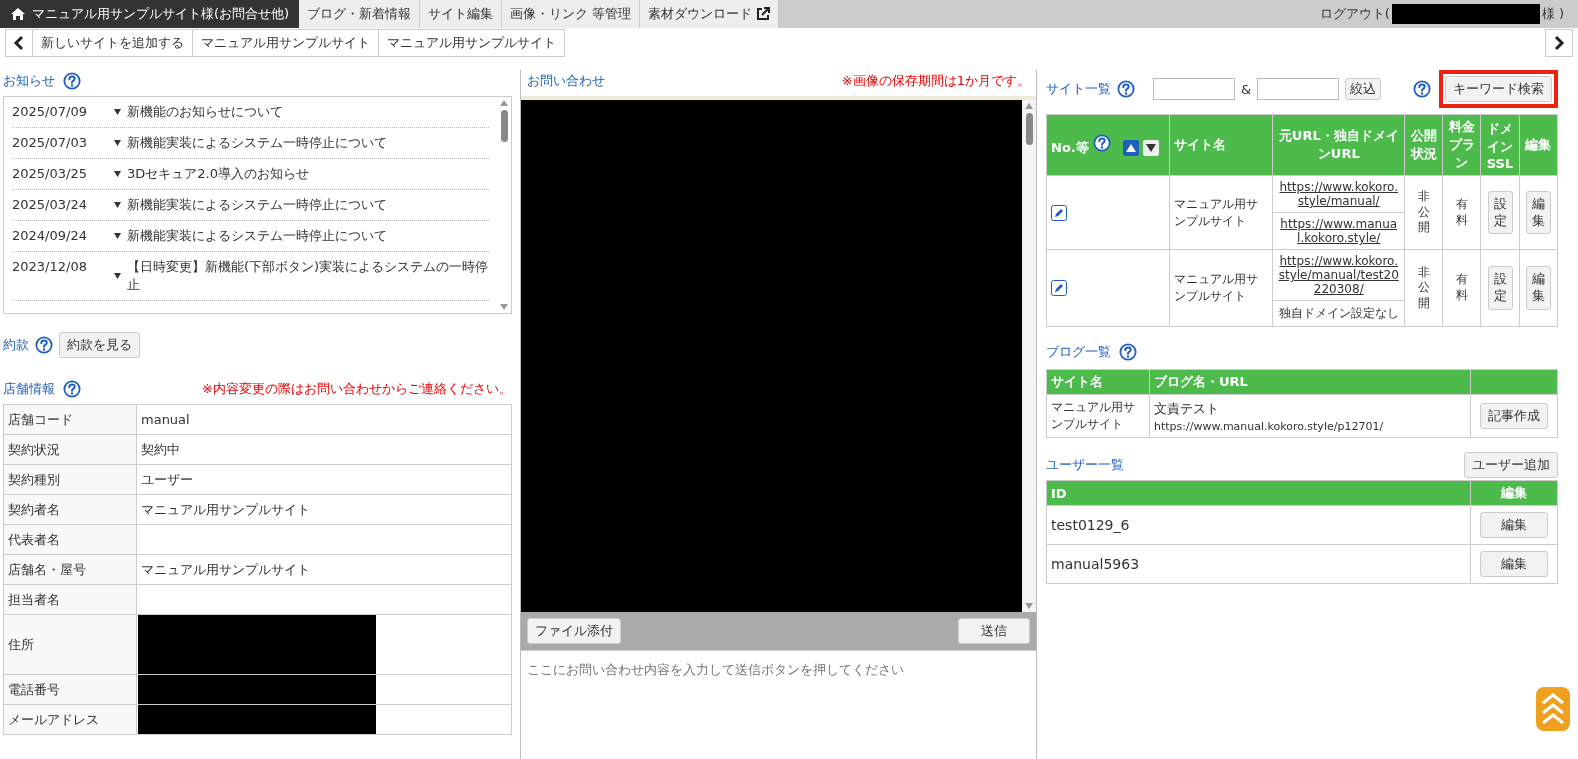  Describe the element at coordinates (1500, 145) in the screenshot. I see `column-header: ドメイン SSL` at that location.